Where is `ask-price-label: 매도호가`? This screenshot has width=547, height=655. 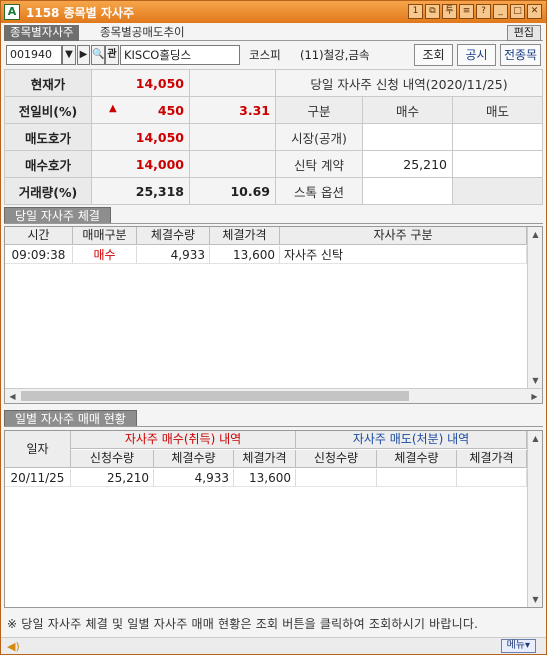
ask-price-label: 매도호가 is located at coordinates (48, 137).